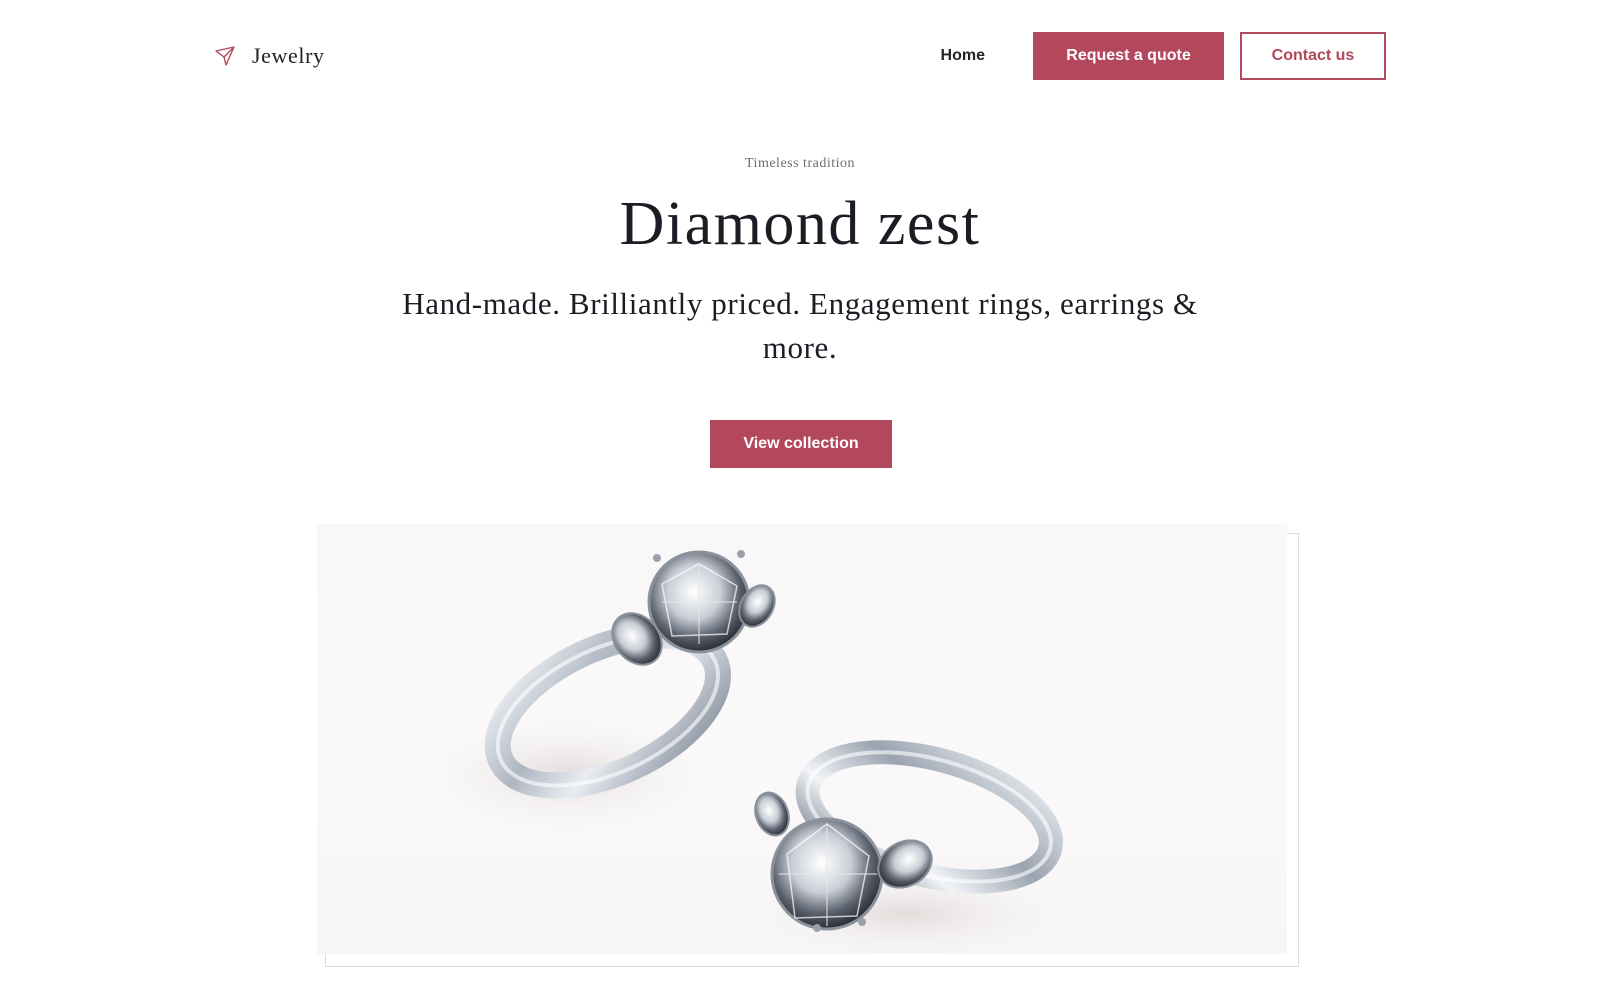  I want to click on main-nav: Home Request a quote Contact us, so click(1163, 56).